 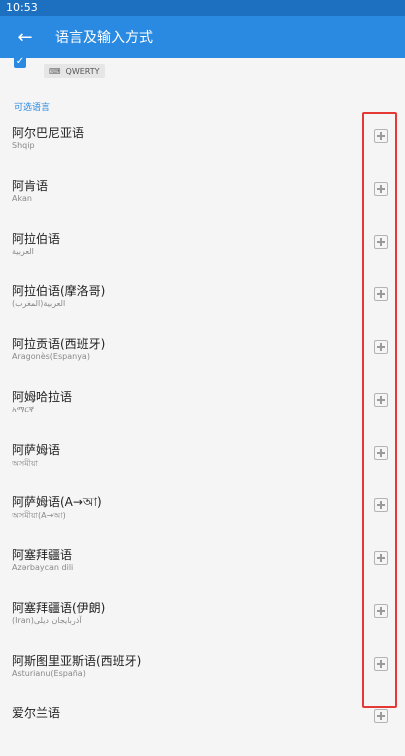 I want to click on add-language-icon, so click(x=381, y=716).